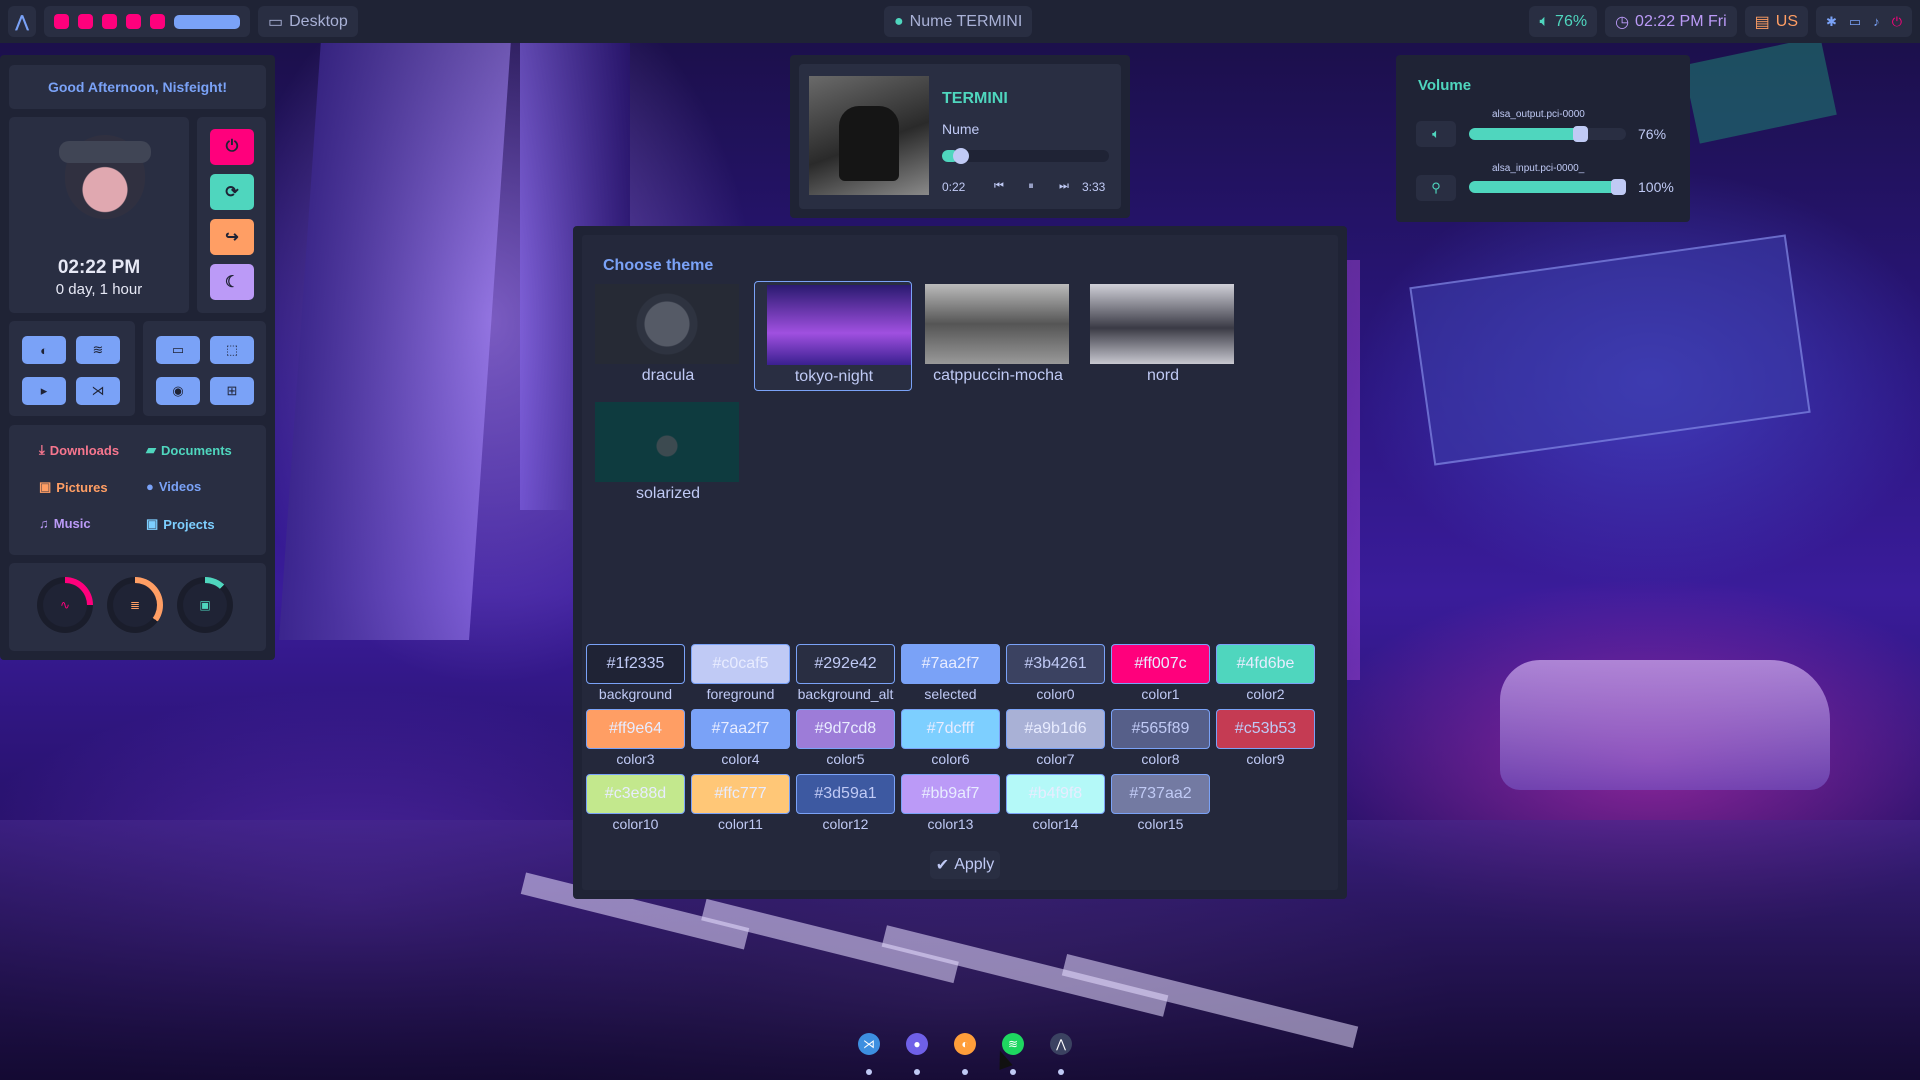  What do you see at coordinates (1864, 21) in the screenshot?
I see `tray: ✱ ▭ ♪ ⏻` at bounding box center [1864, 21].